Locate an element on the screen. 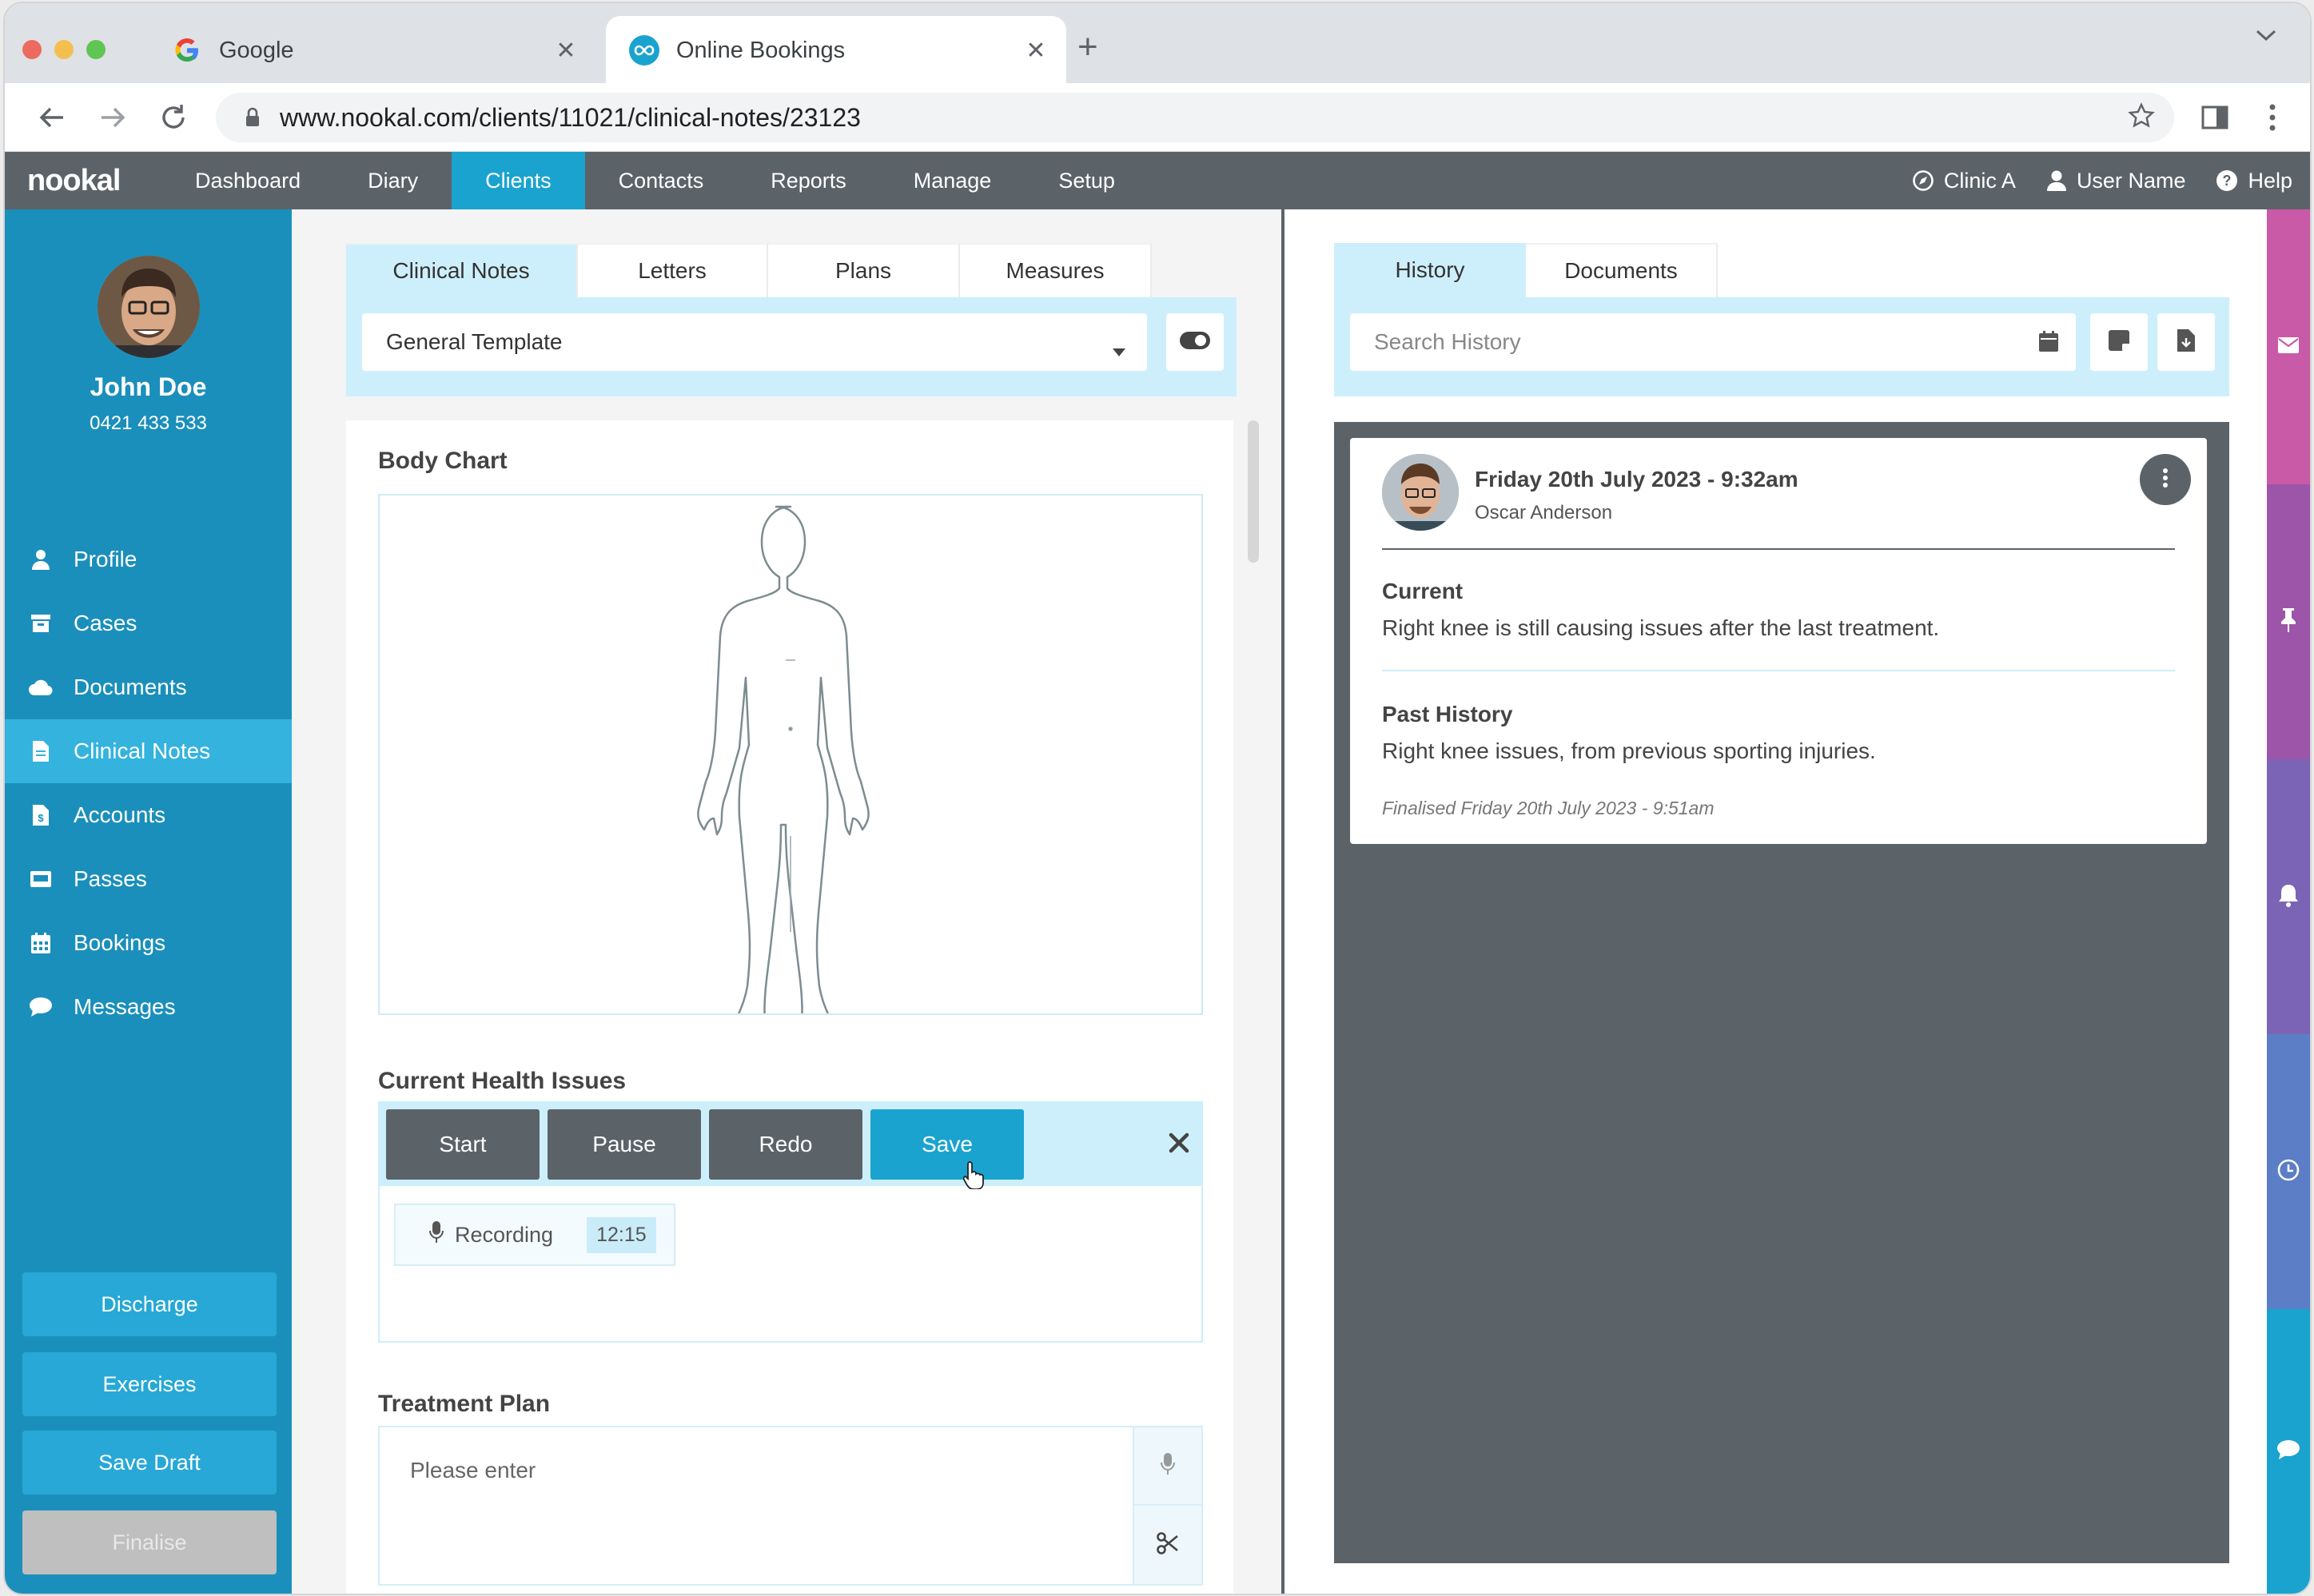 Image resolution: width=2314 pixels, height=1596 pixels. toggle-button is located at coordinates (1195, 342).